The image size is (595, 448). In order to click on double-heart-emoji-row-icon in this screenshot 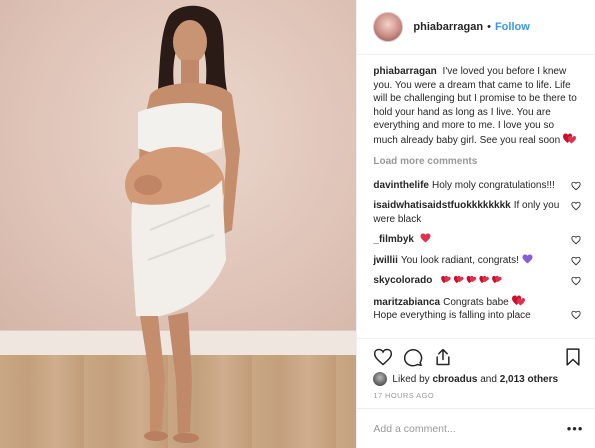, I will do `click(471, 279)`.